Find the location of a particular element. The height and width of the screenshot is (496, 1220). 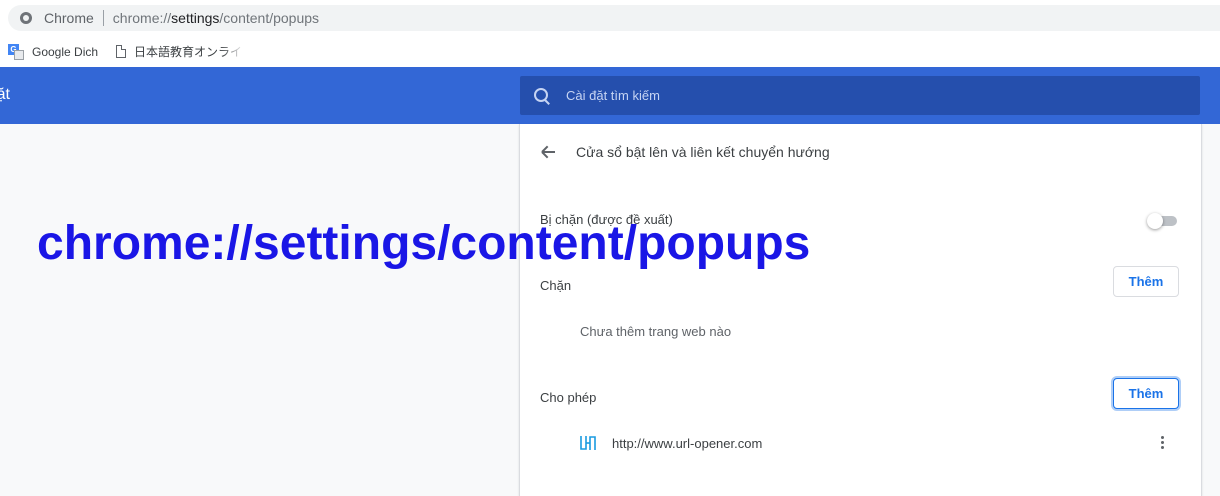

settings-header: ặt is located at coordinates (610, 95).